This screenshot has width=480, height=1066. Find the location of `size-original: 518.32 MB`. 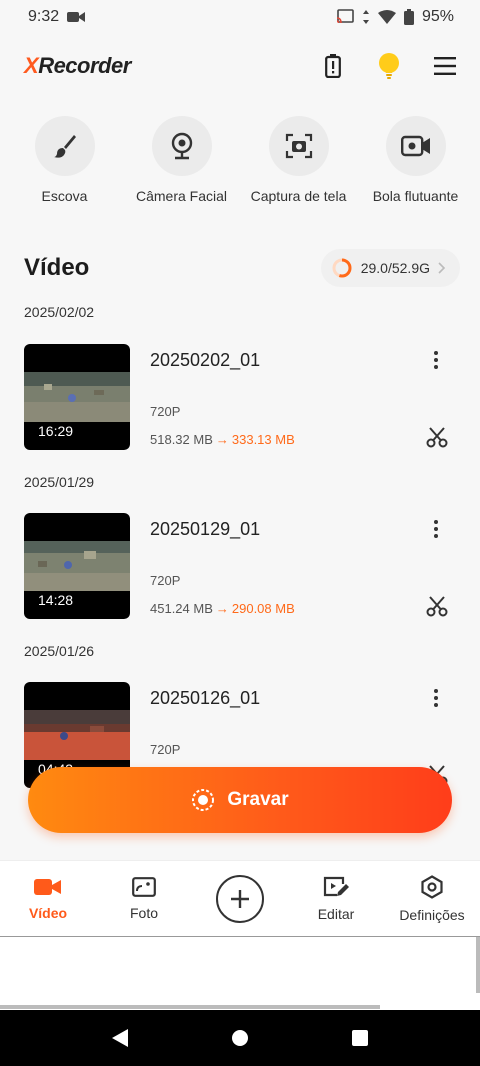

size-original: 518.32 MB is located at coordinates (181, 439).